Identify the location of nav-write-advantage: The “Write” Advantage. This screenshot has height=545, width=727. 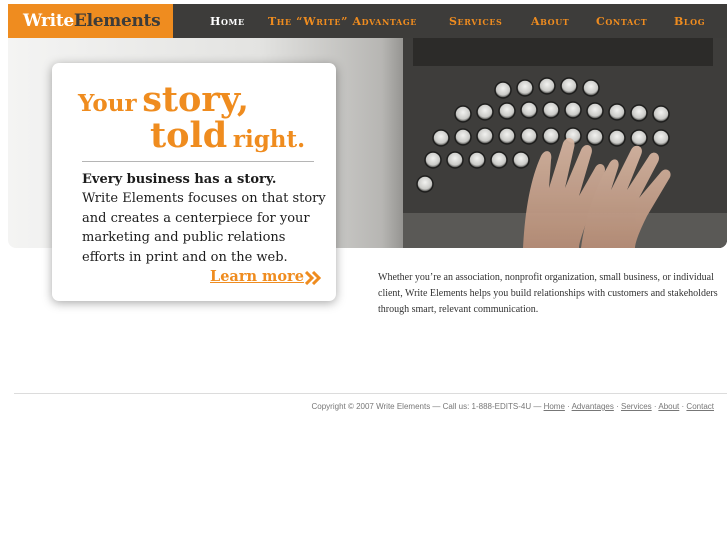
(342, 21).